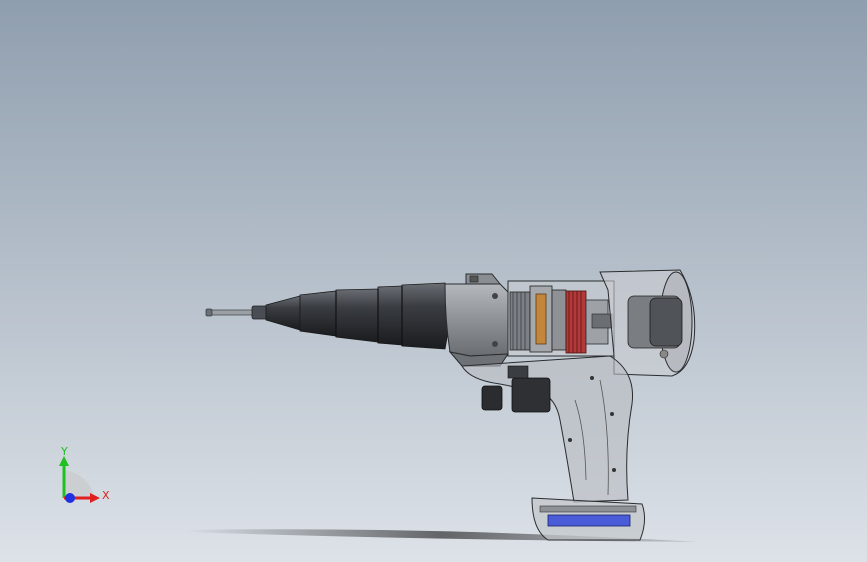 This screenshot has width=867, height=562. What do you see at coordinates (106, 495) in the screenshot?
I see `triad-x-label: X` at bounding box center [106, 495].